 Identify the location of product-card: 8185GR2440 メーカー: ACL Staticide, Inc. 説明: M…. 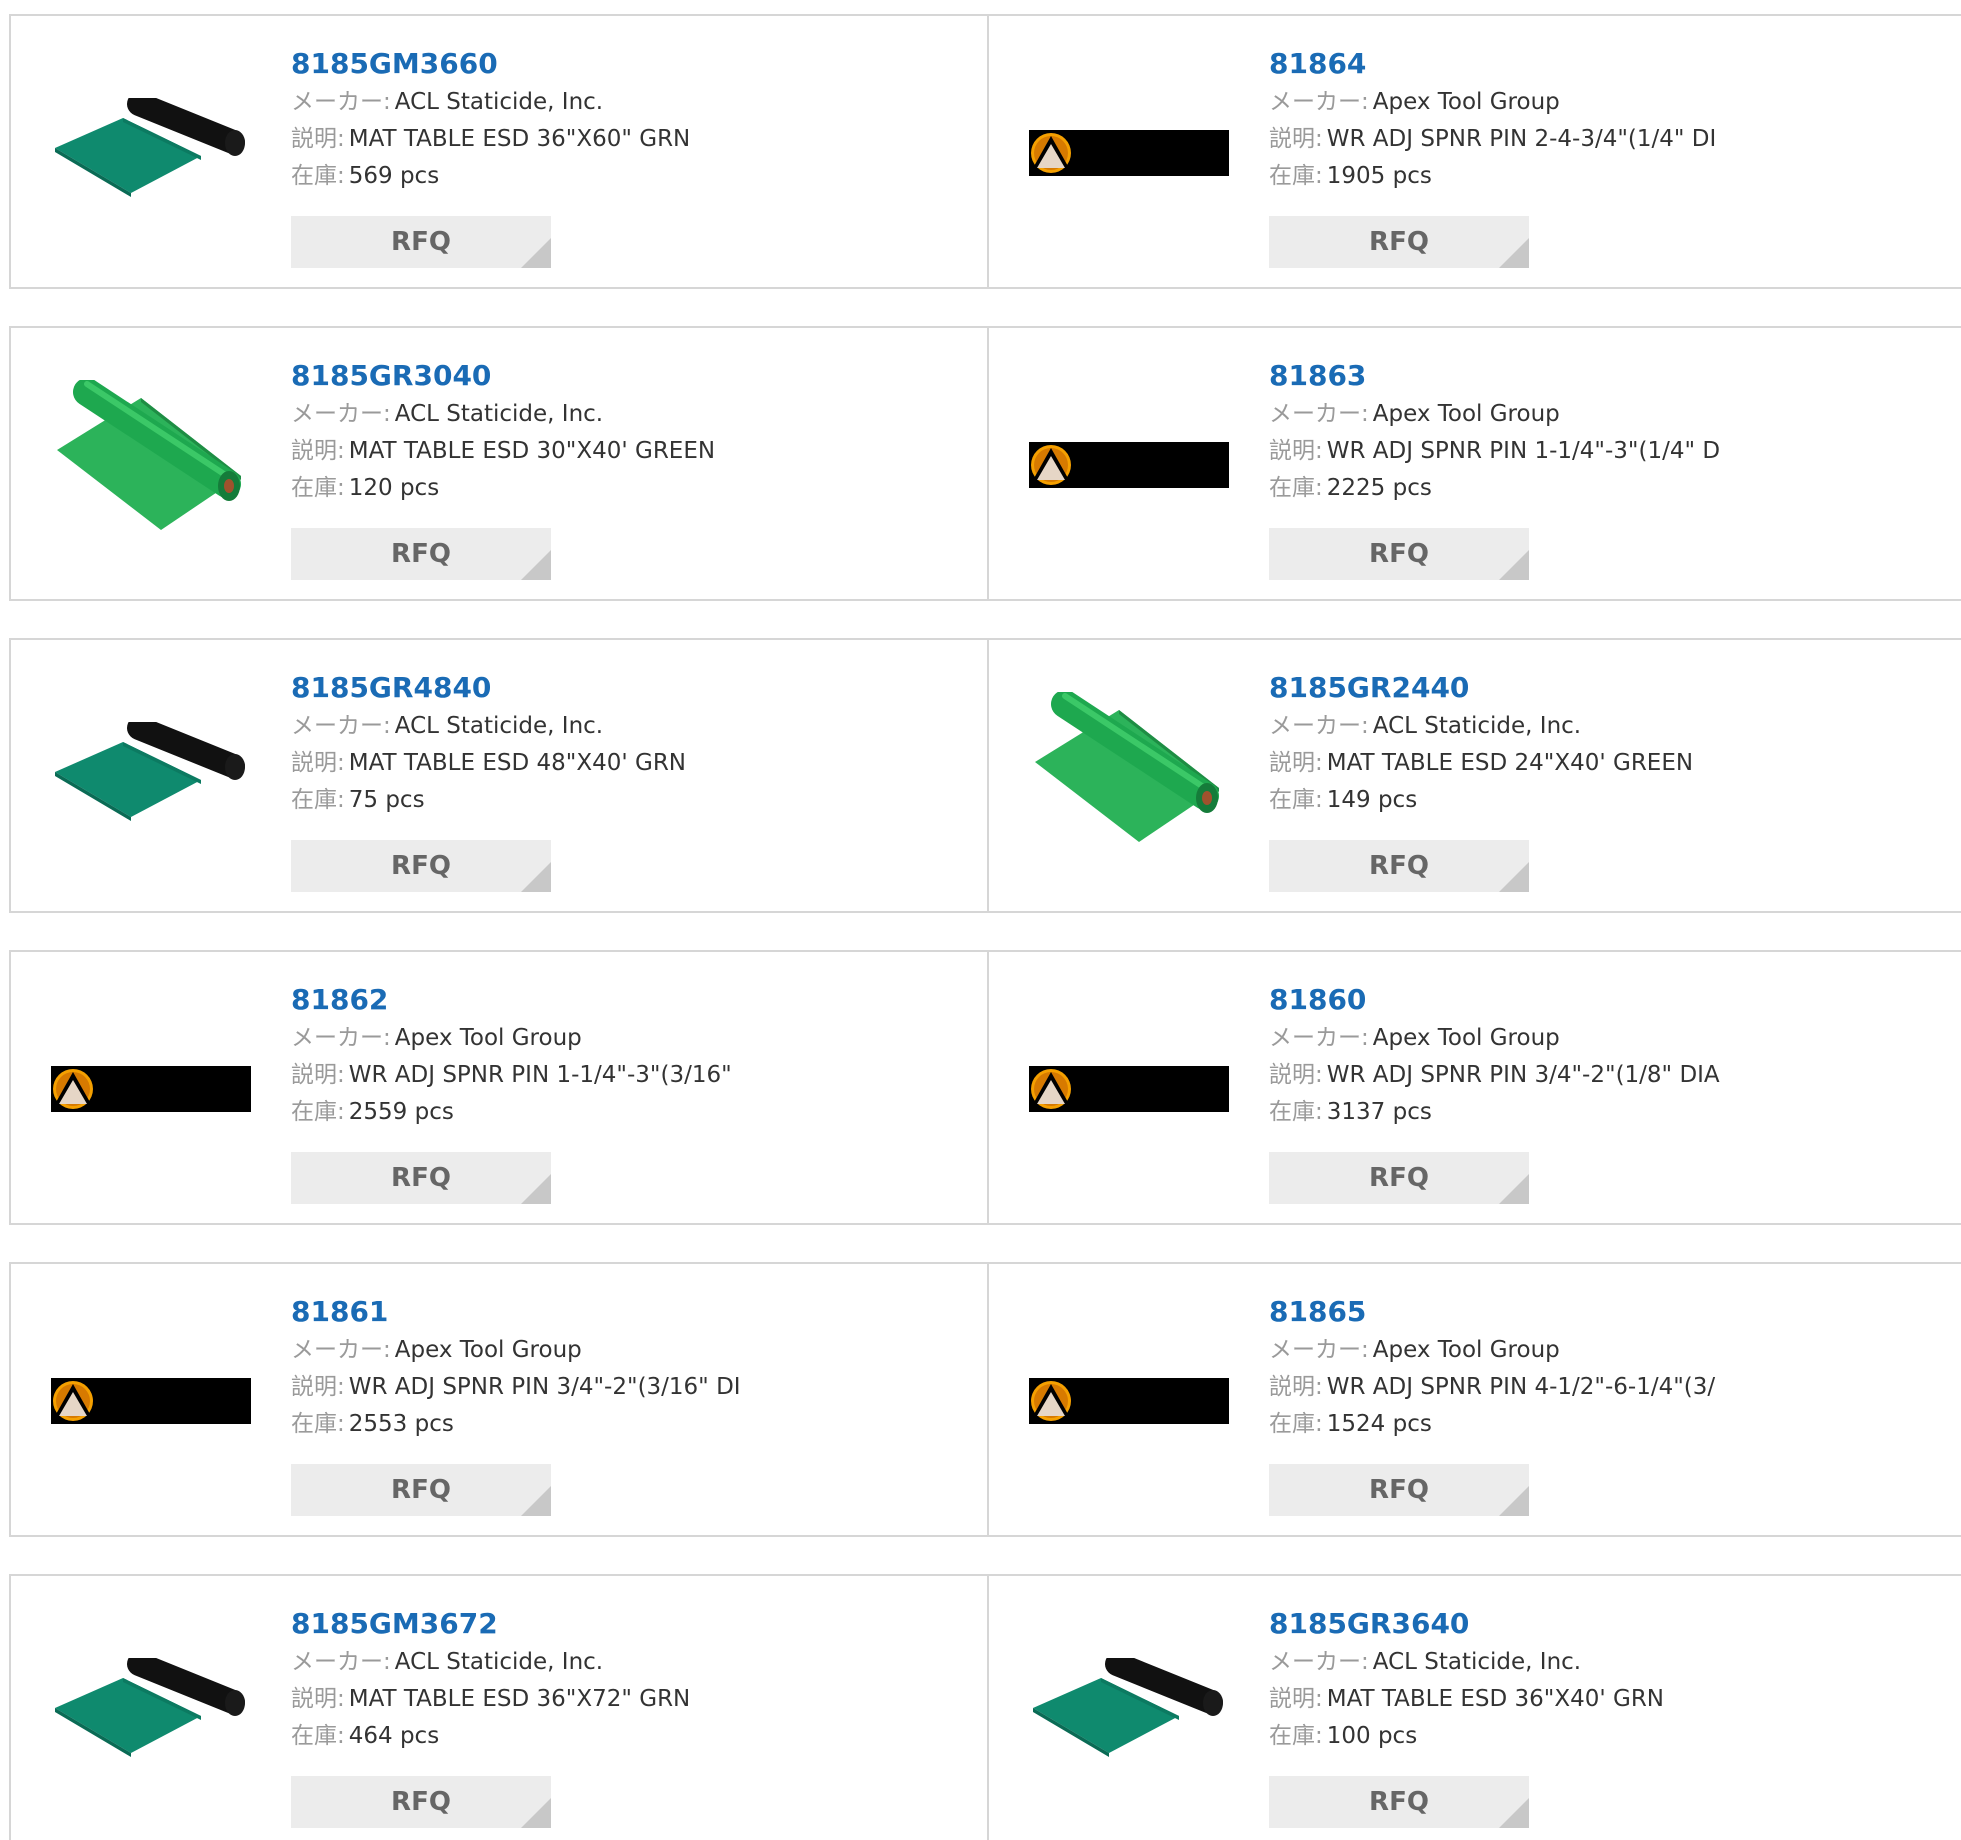
(1474, 775).